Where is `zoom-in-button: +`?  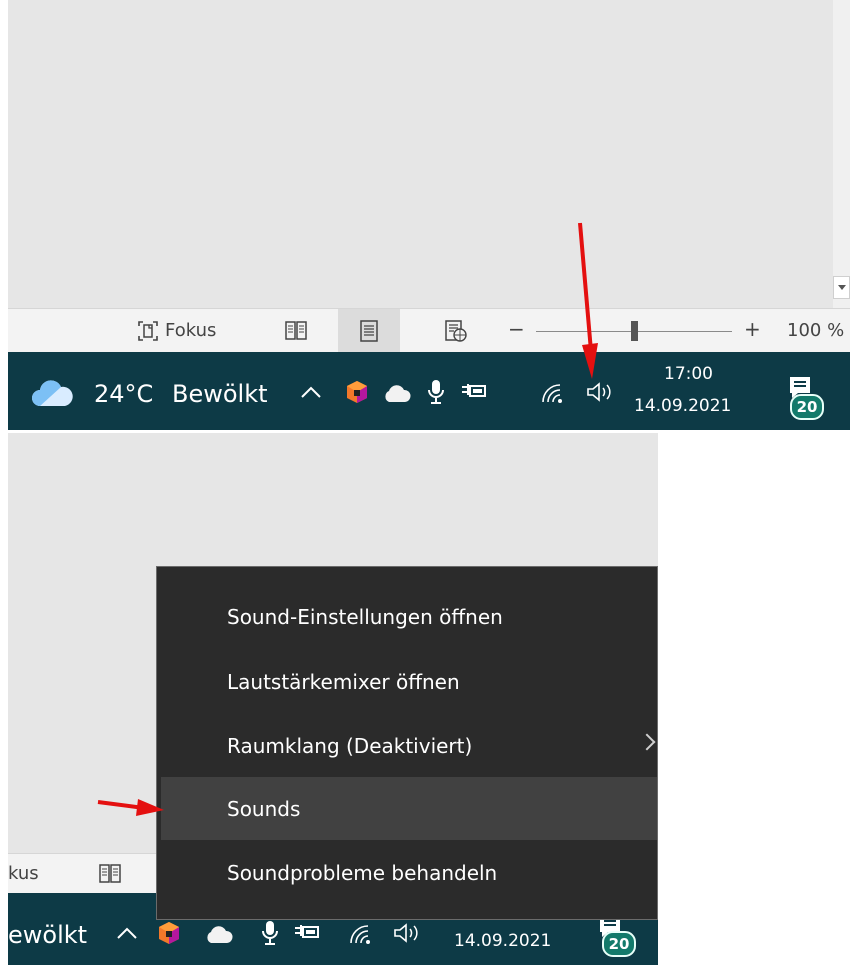
zoom-in-button: + is located at coordinates (752, 329).